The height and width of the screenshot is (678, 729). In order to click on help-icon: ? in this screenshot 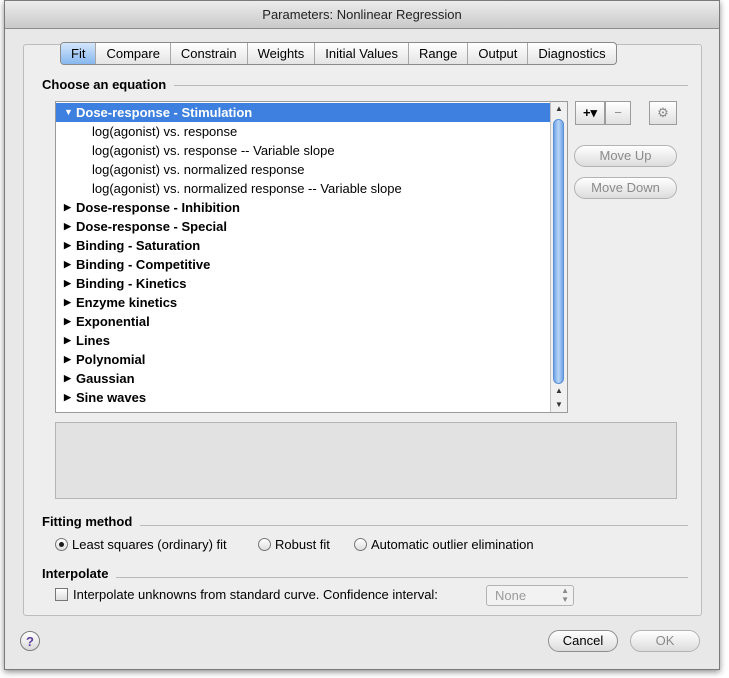, I will do `click(30, 641)`.